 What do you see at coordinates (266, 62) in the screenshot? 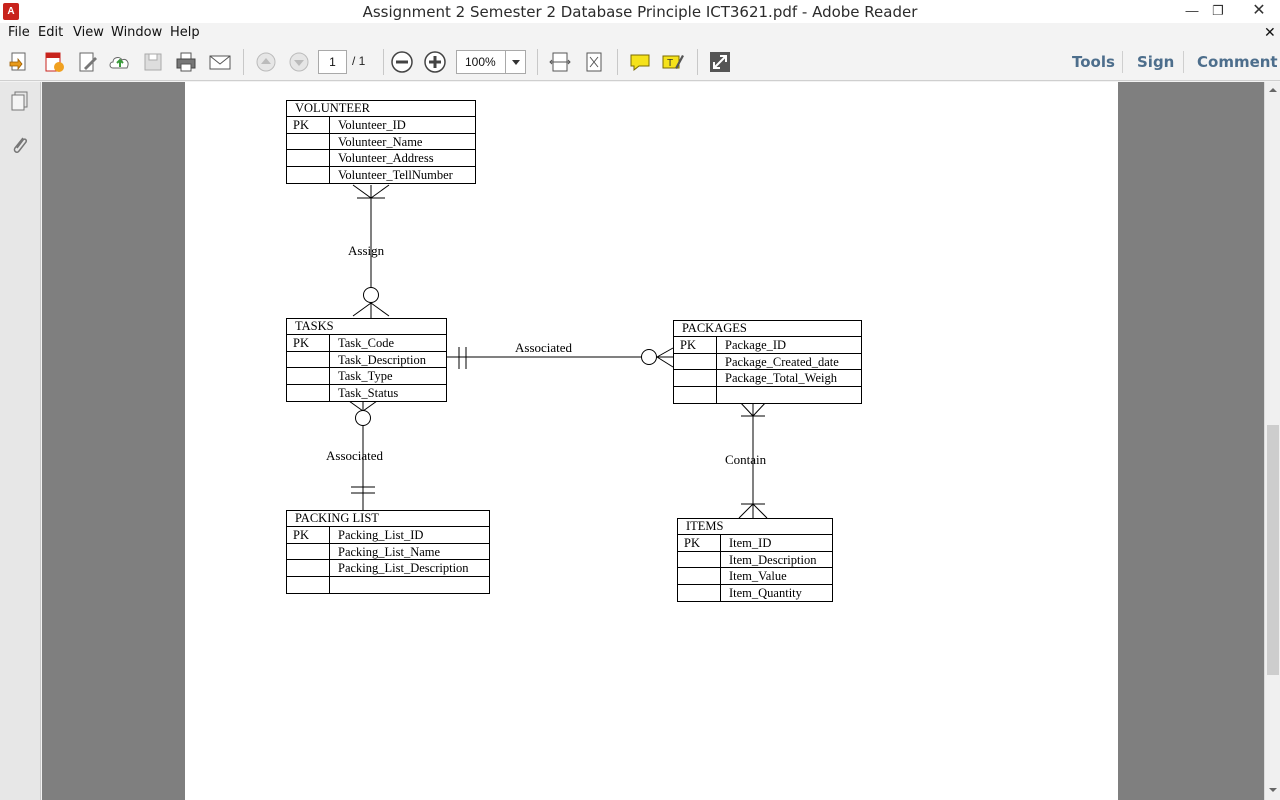
I see `previous-page-icon` at bounding box center [266, 62].